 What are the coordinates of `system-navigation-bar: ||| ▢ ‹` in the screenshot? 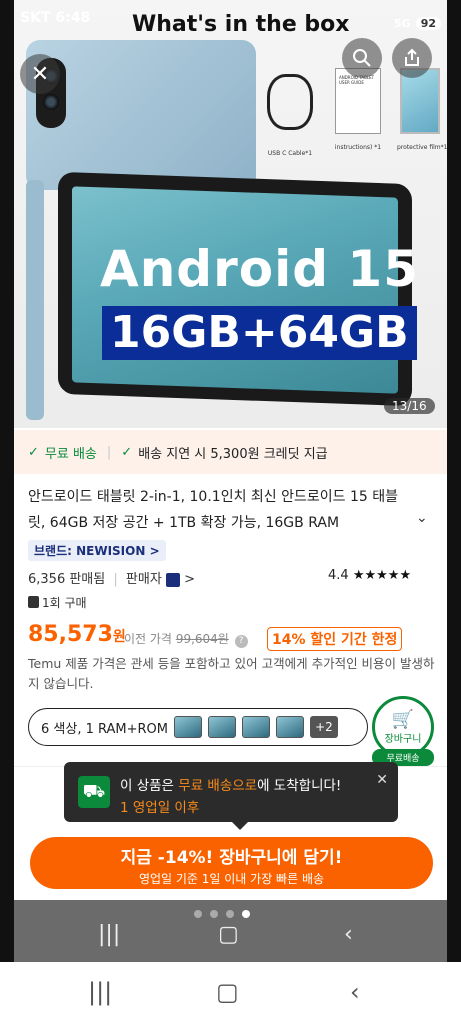 It's located at (230, 993).